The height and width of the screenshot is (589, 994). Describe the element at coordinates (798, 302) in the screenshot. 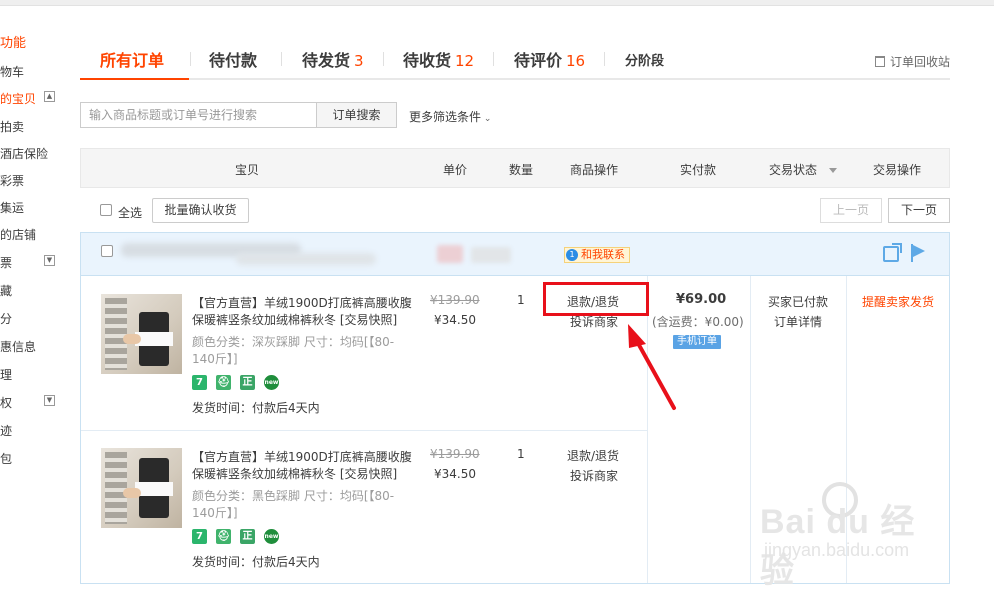

I see `order-status: 买家已付款` at that location.